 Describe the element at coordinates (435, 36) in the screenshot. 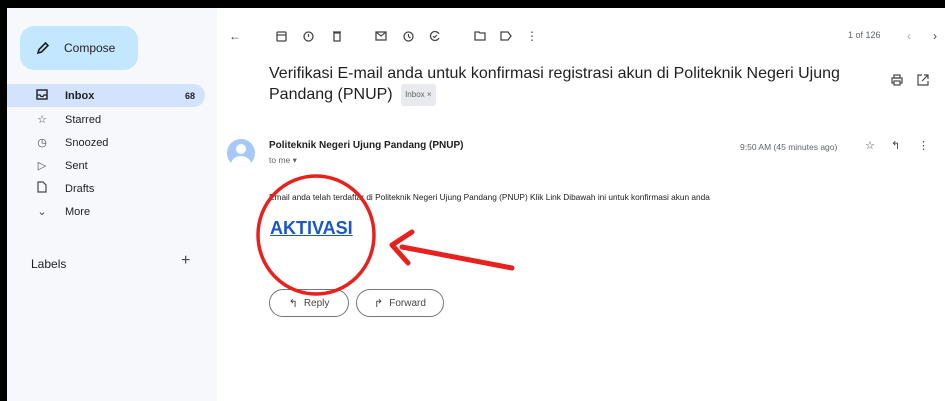

I see `add-task-icon` at that location.